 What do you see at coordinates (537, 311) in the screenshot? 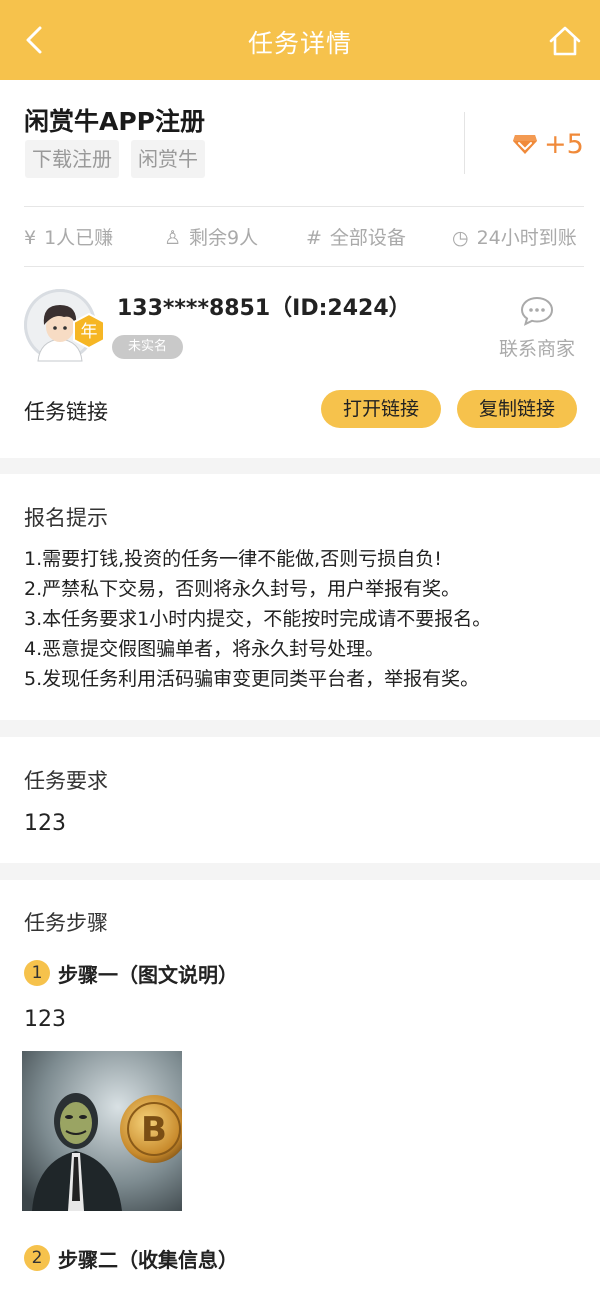
I see `chat-icon` at bounding box center [537, 311].